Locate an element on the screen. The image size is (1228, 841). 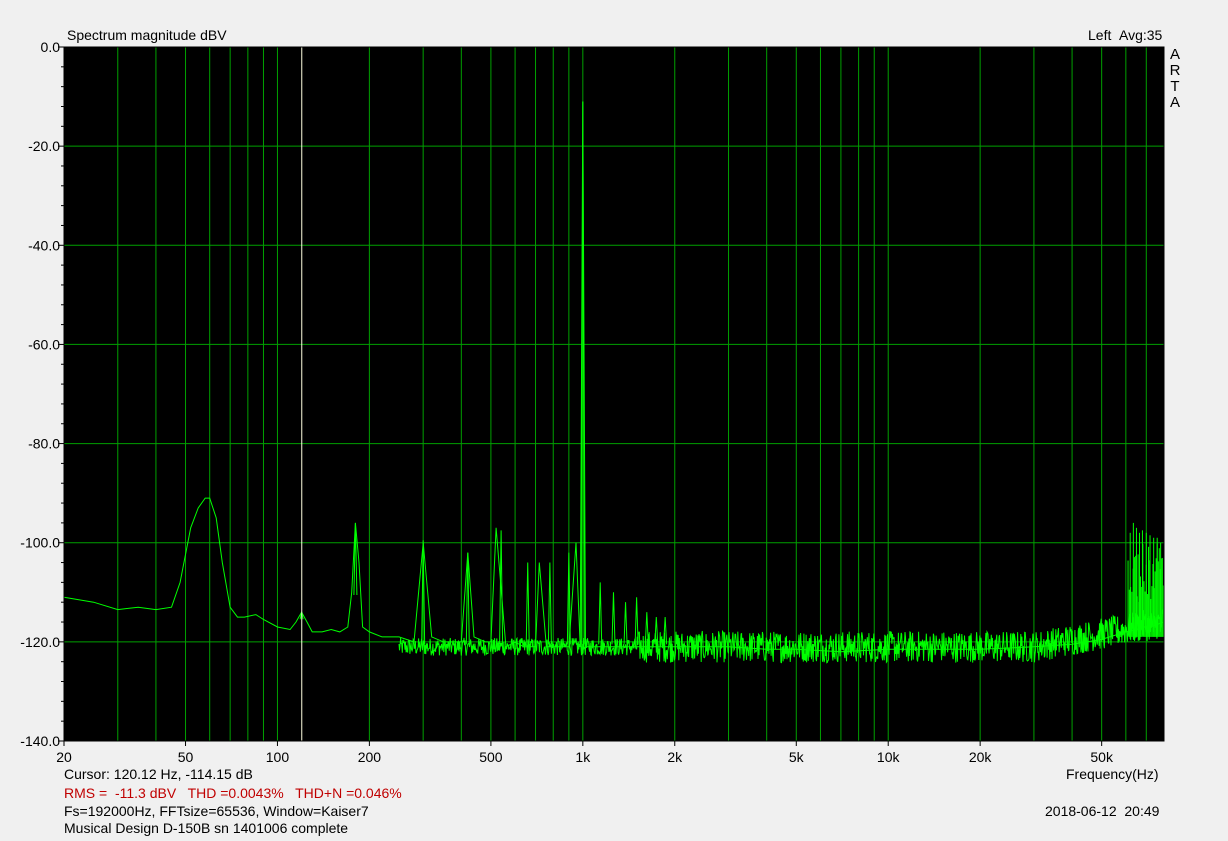
cursor-readout: Cursor: 120.12 Hz, -114.15 dB is located at coordinates (158, 774).